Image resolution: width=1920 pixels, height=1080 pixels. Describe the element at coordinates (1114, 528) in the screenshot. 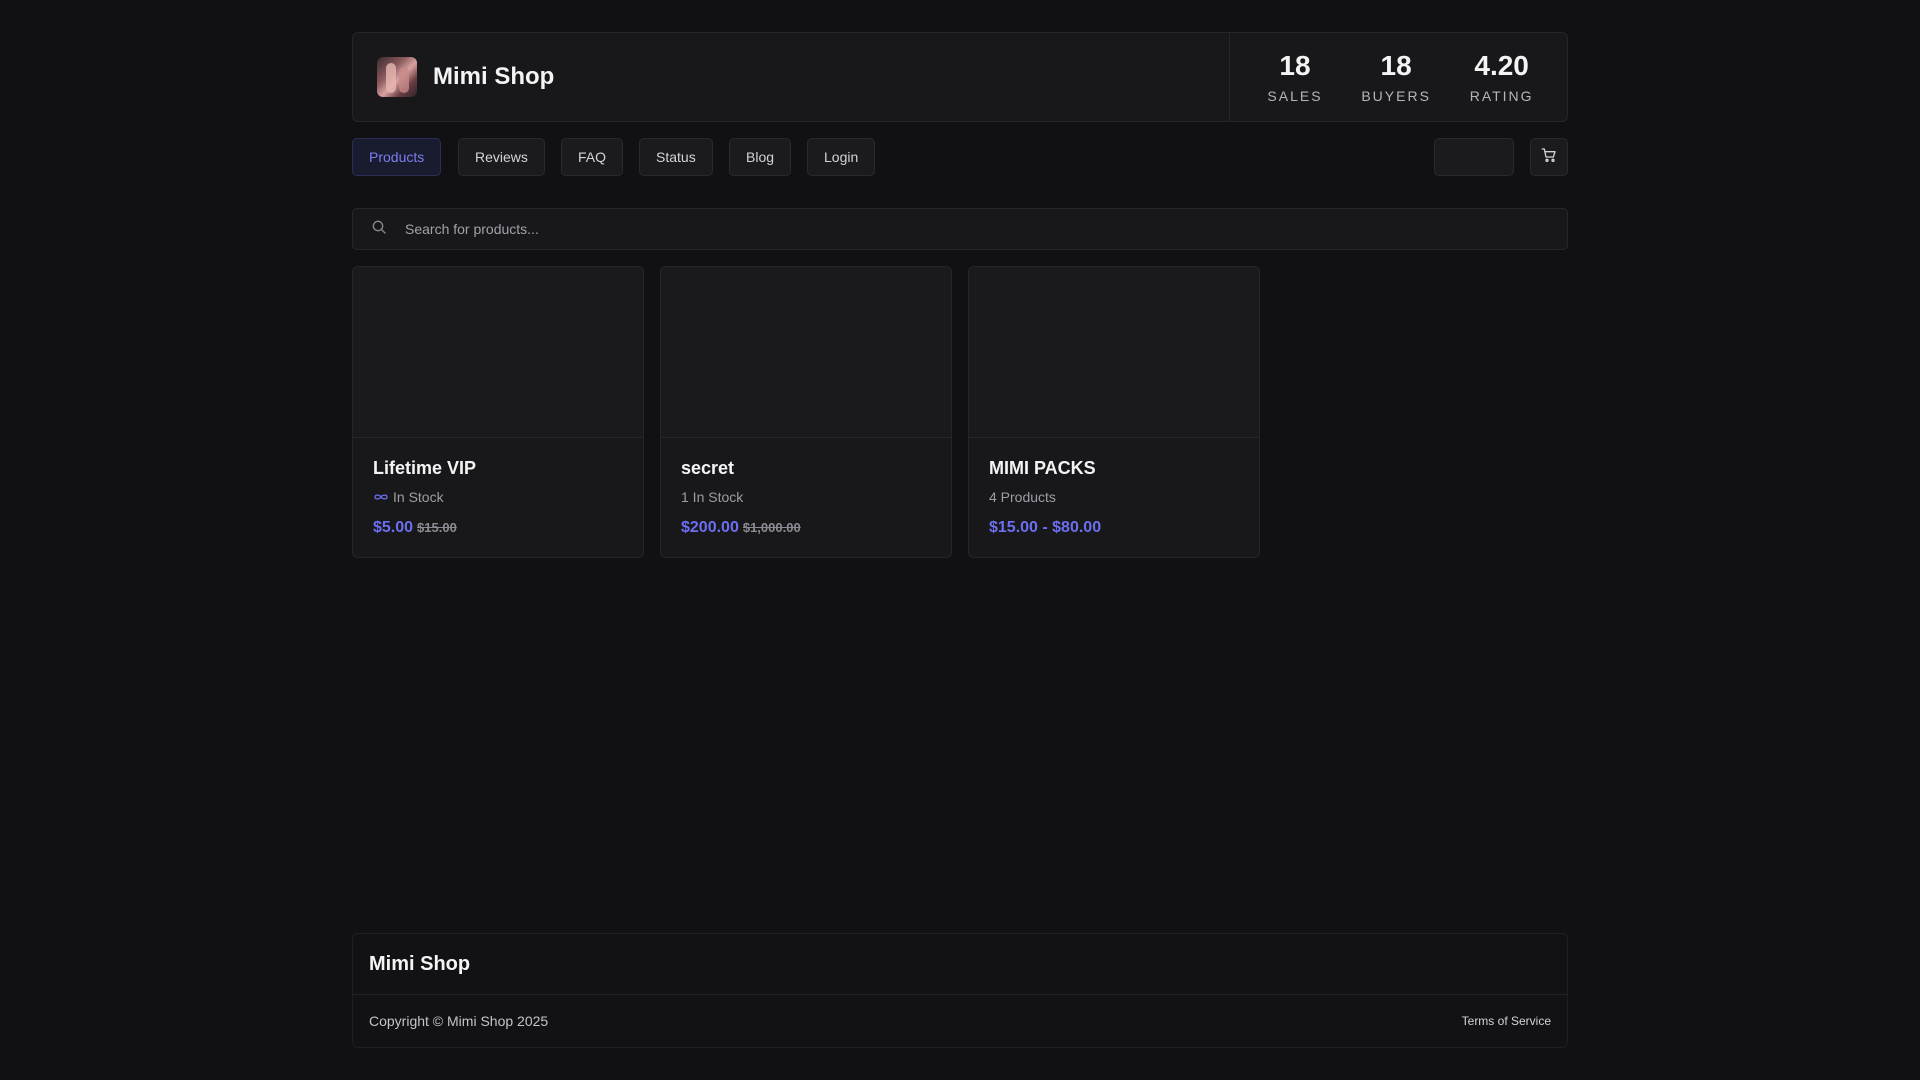

I see `product-price: $15.00 - $80.00` at that location.